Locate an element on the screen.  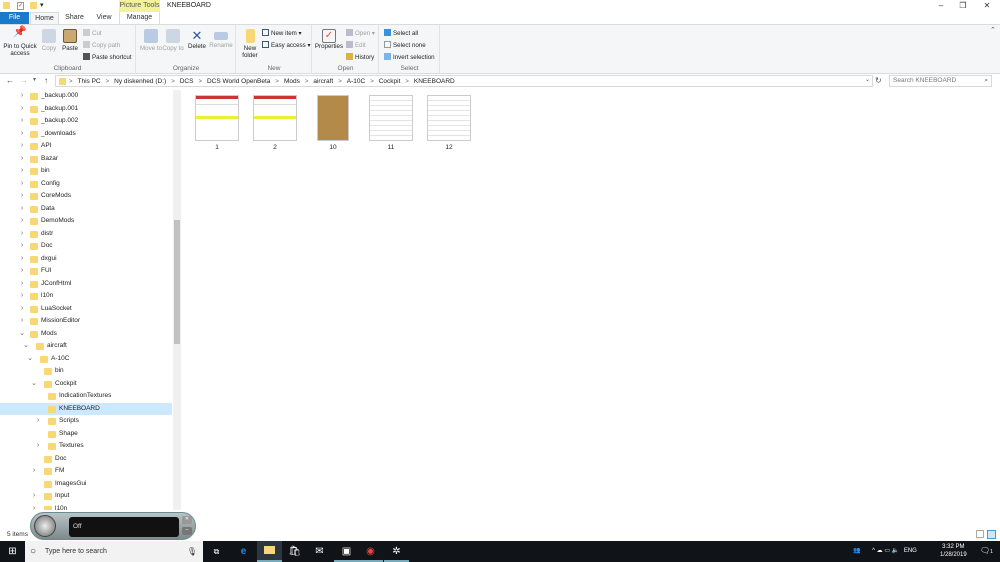
details-view-button is located at coordinates (980, 534).